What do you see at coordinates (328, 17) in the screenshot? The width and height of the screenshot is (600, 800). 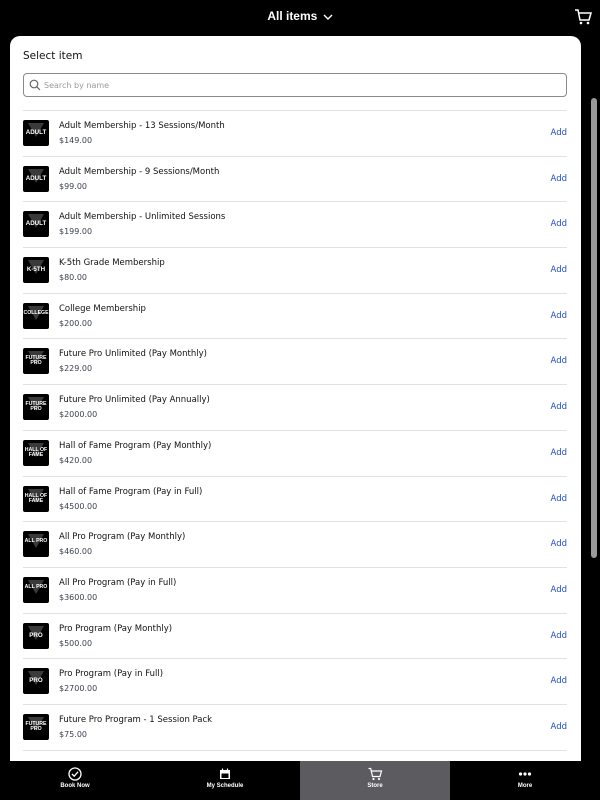 I see `chevron-down-icon` at bounding box center [328, 17].